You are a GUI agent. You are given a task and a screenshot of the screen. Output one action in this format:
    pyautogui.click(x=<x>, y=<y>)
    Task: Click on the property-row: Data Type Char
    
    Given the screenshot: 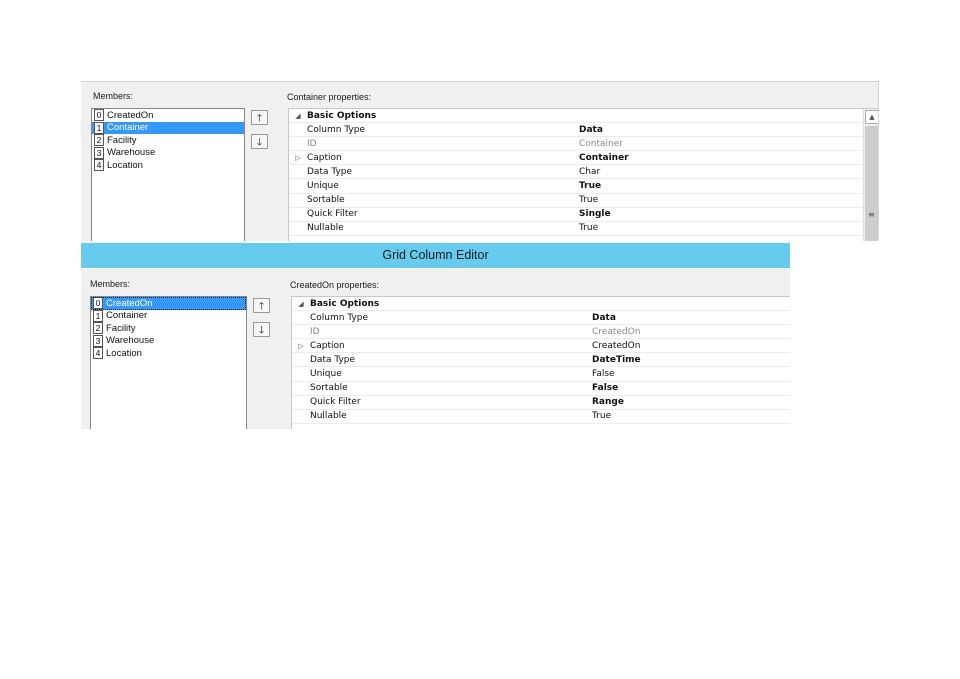 What is the action you would take?
    pyautogui.click(x=583, y=172)
    